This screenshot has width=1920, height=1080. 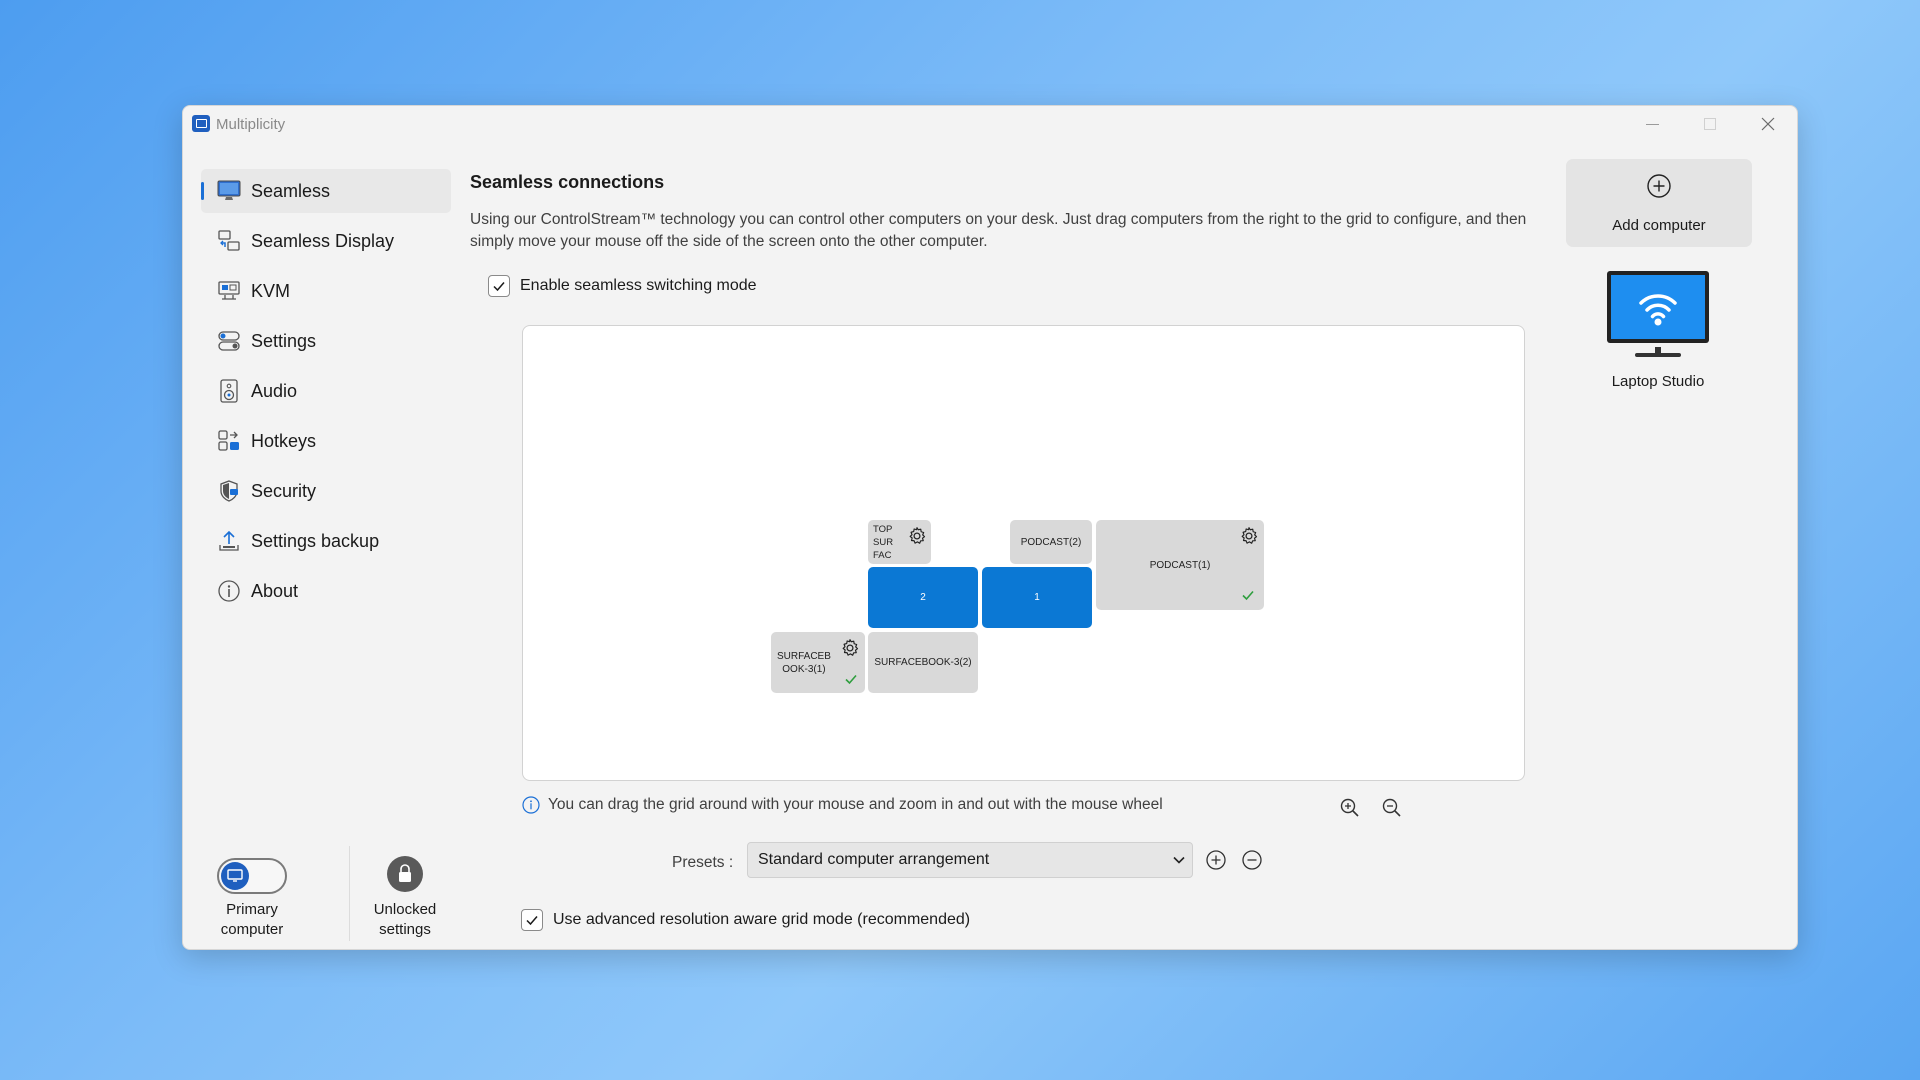 I want to click on grid-tile-surfacebook-3-2: SURFACEBOOK-3(2), so click(x=923, y=662).